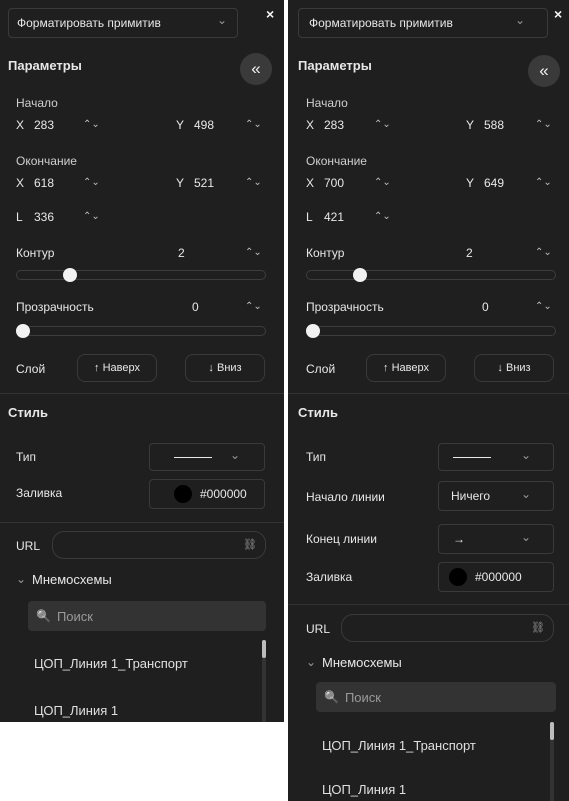 The width and height of the screenshot is (569, 801). I want to click on start-x-prefix: X, so click(20, 125).